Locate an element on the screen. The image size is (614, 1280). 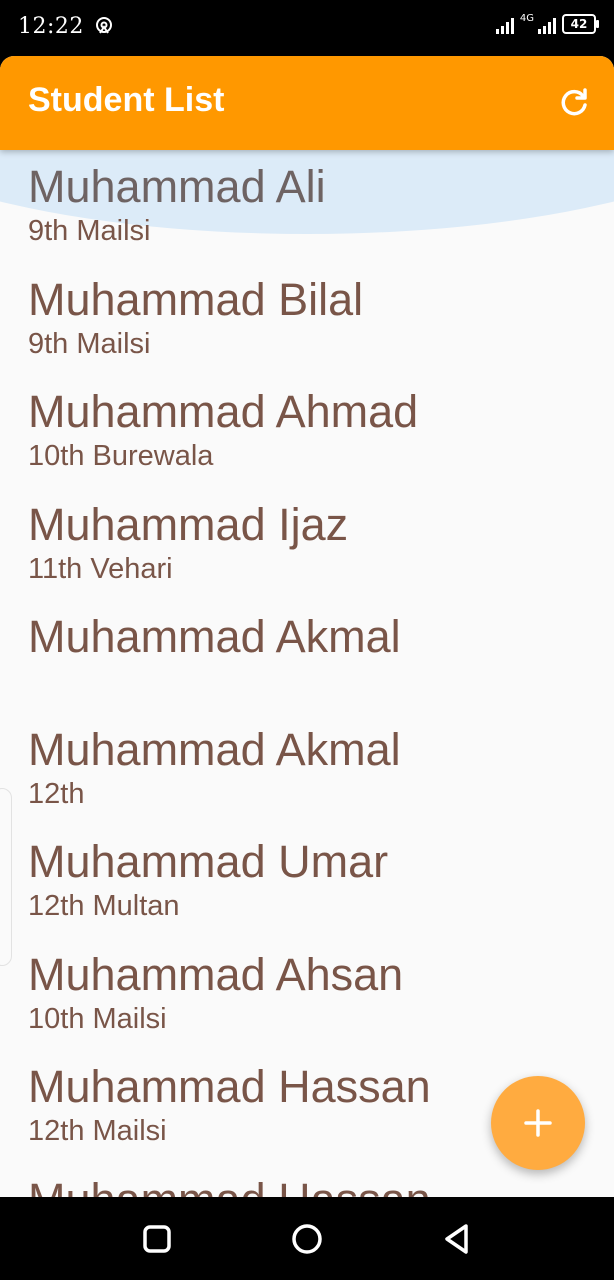
refresh-icon is located at coordinates (574, 103).